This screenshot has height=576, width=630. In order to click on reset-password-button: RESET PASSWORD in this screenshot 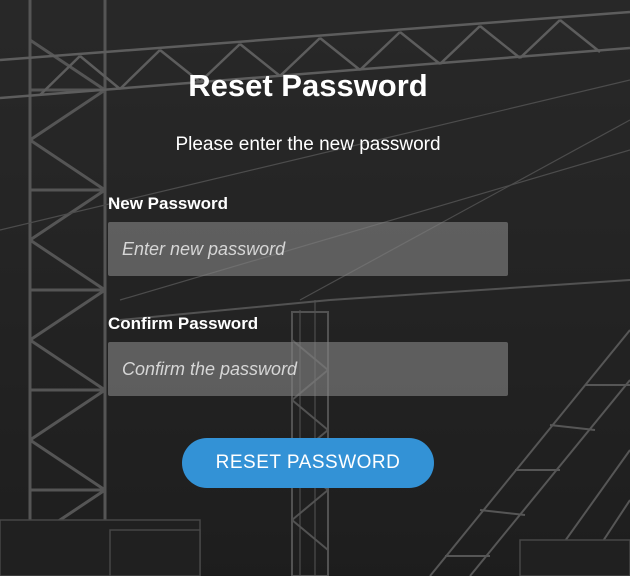, I will do `click(308, 463)`.